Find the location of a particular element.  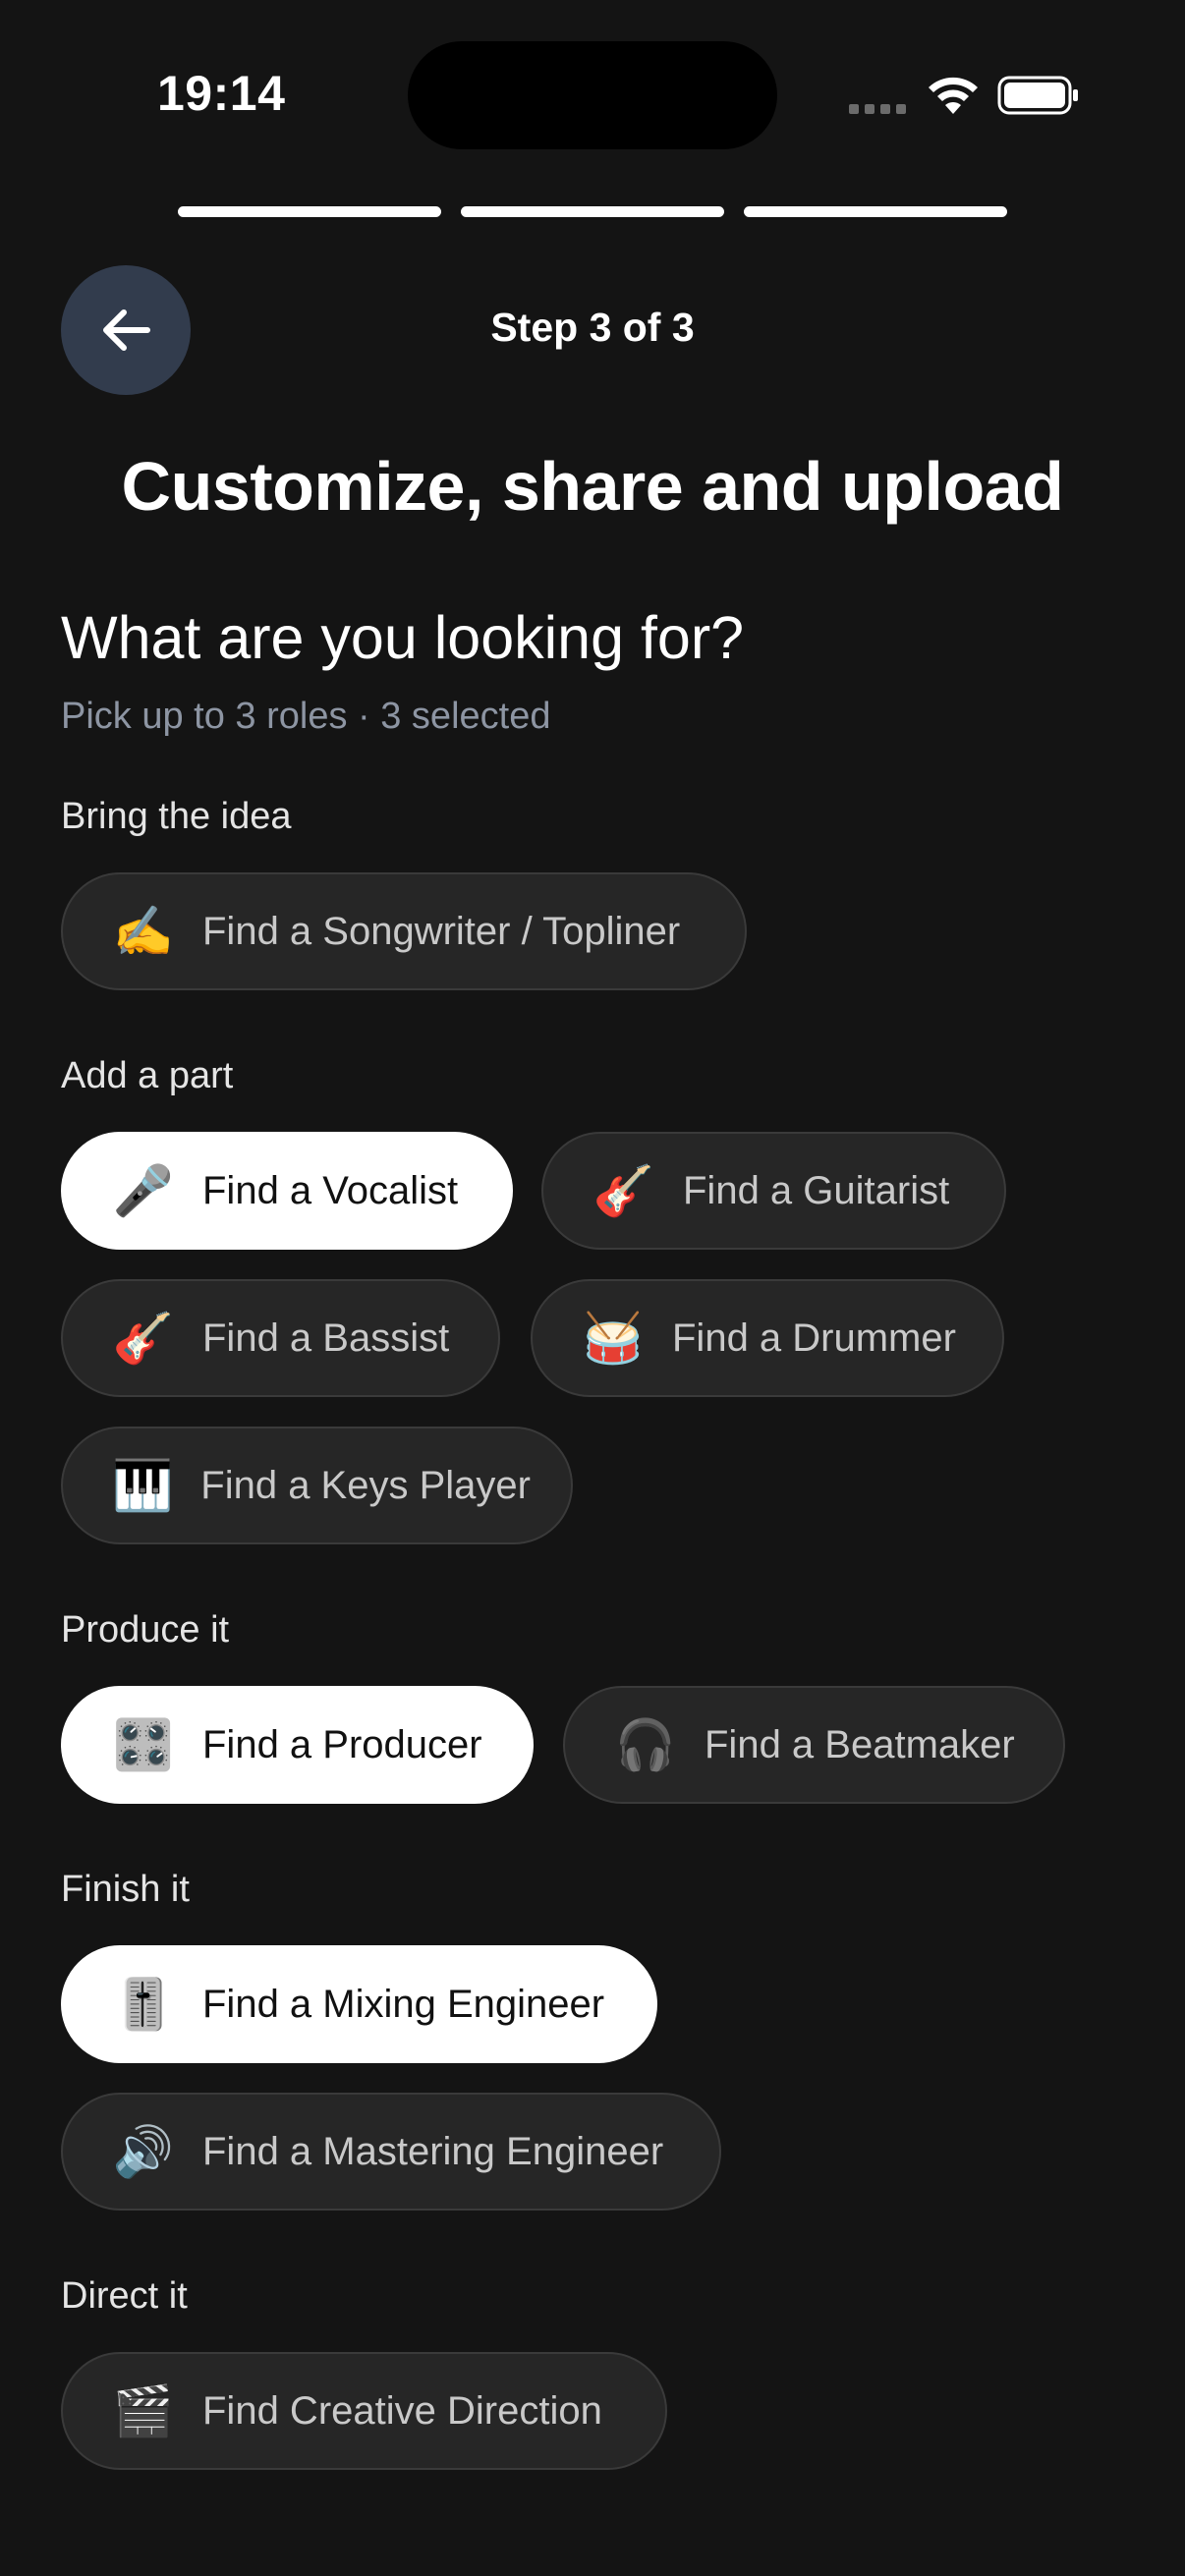

role-chip-songwriter: ✍️ Find a Songwriter / Topliner is located at coordinates (404, 931).